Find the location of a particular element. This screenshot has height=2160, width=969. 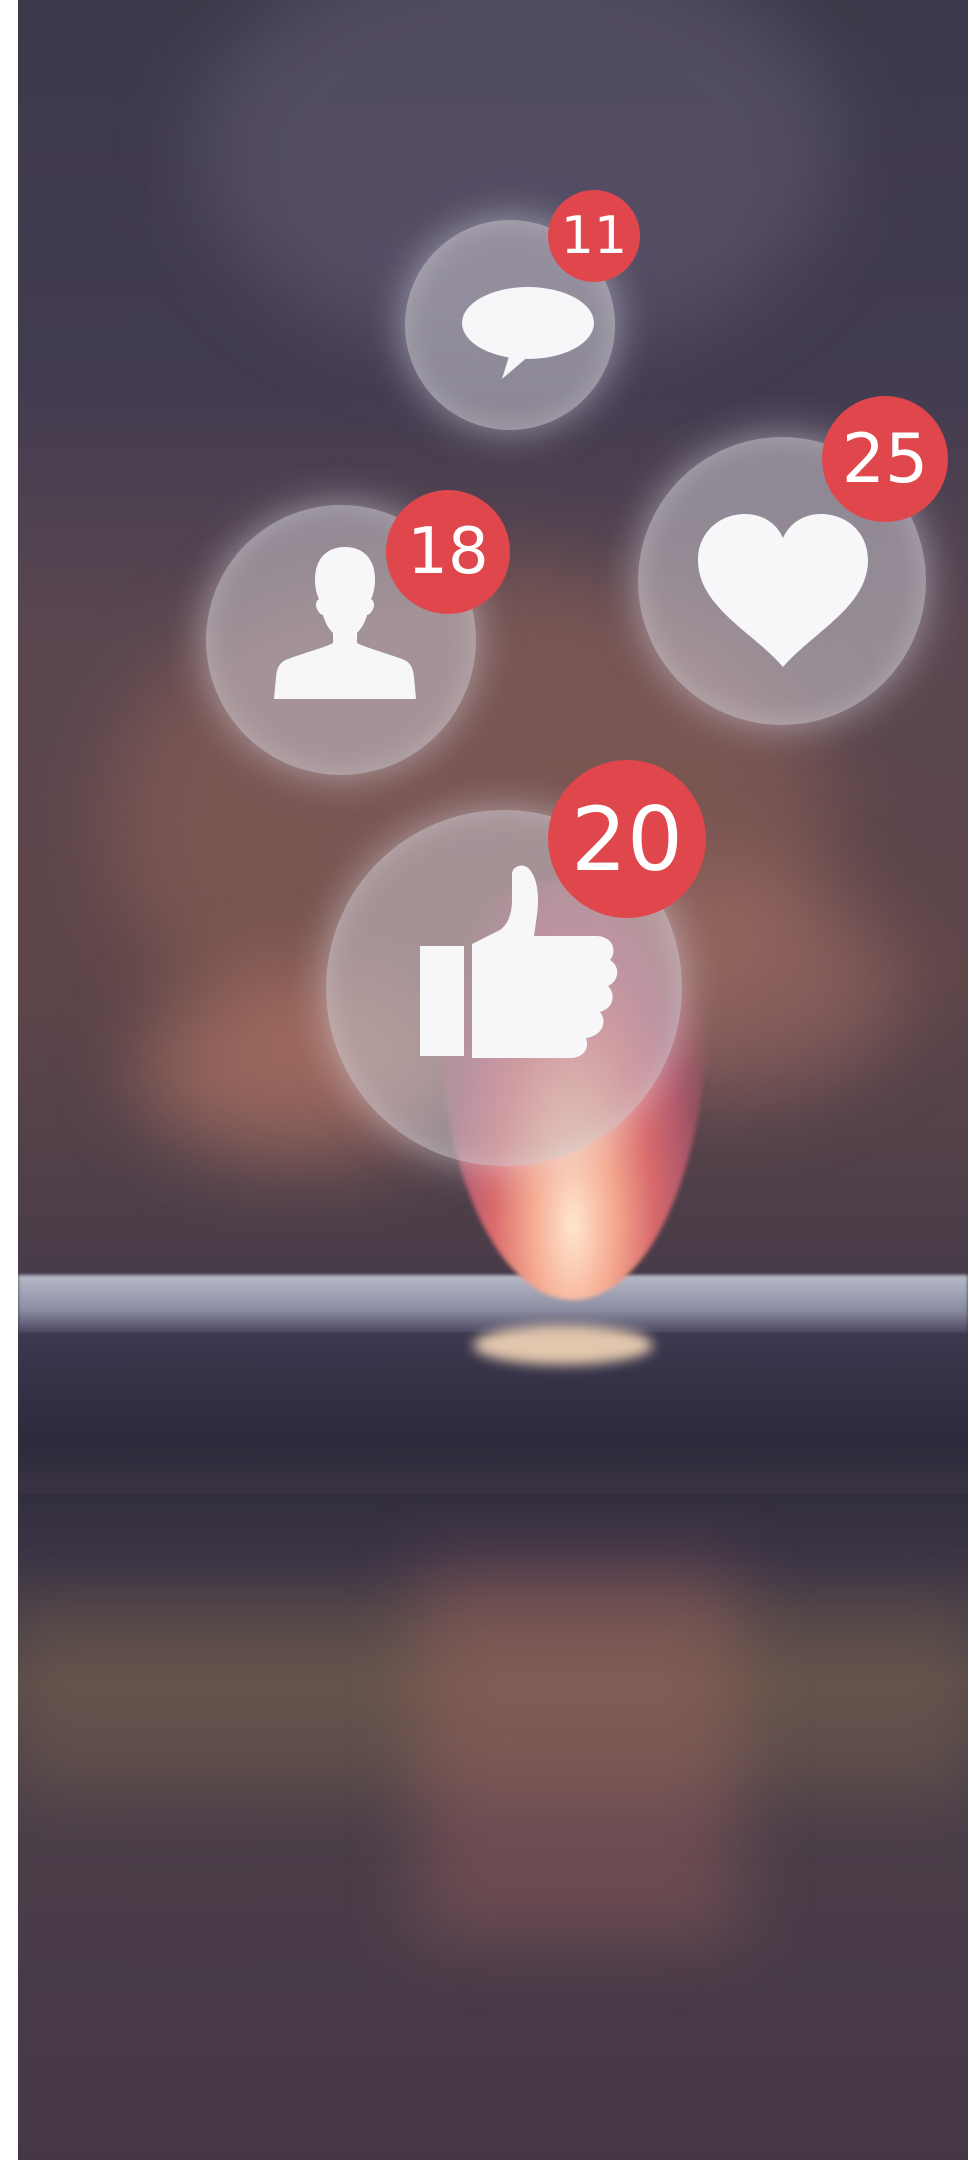

phone-screen-edge is located at coordinates (493, 1304).